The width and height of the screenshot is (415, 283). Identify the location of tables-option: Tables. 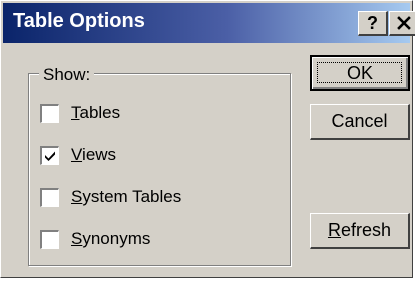
(80, 113).